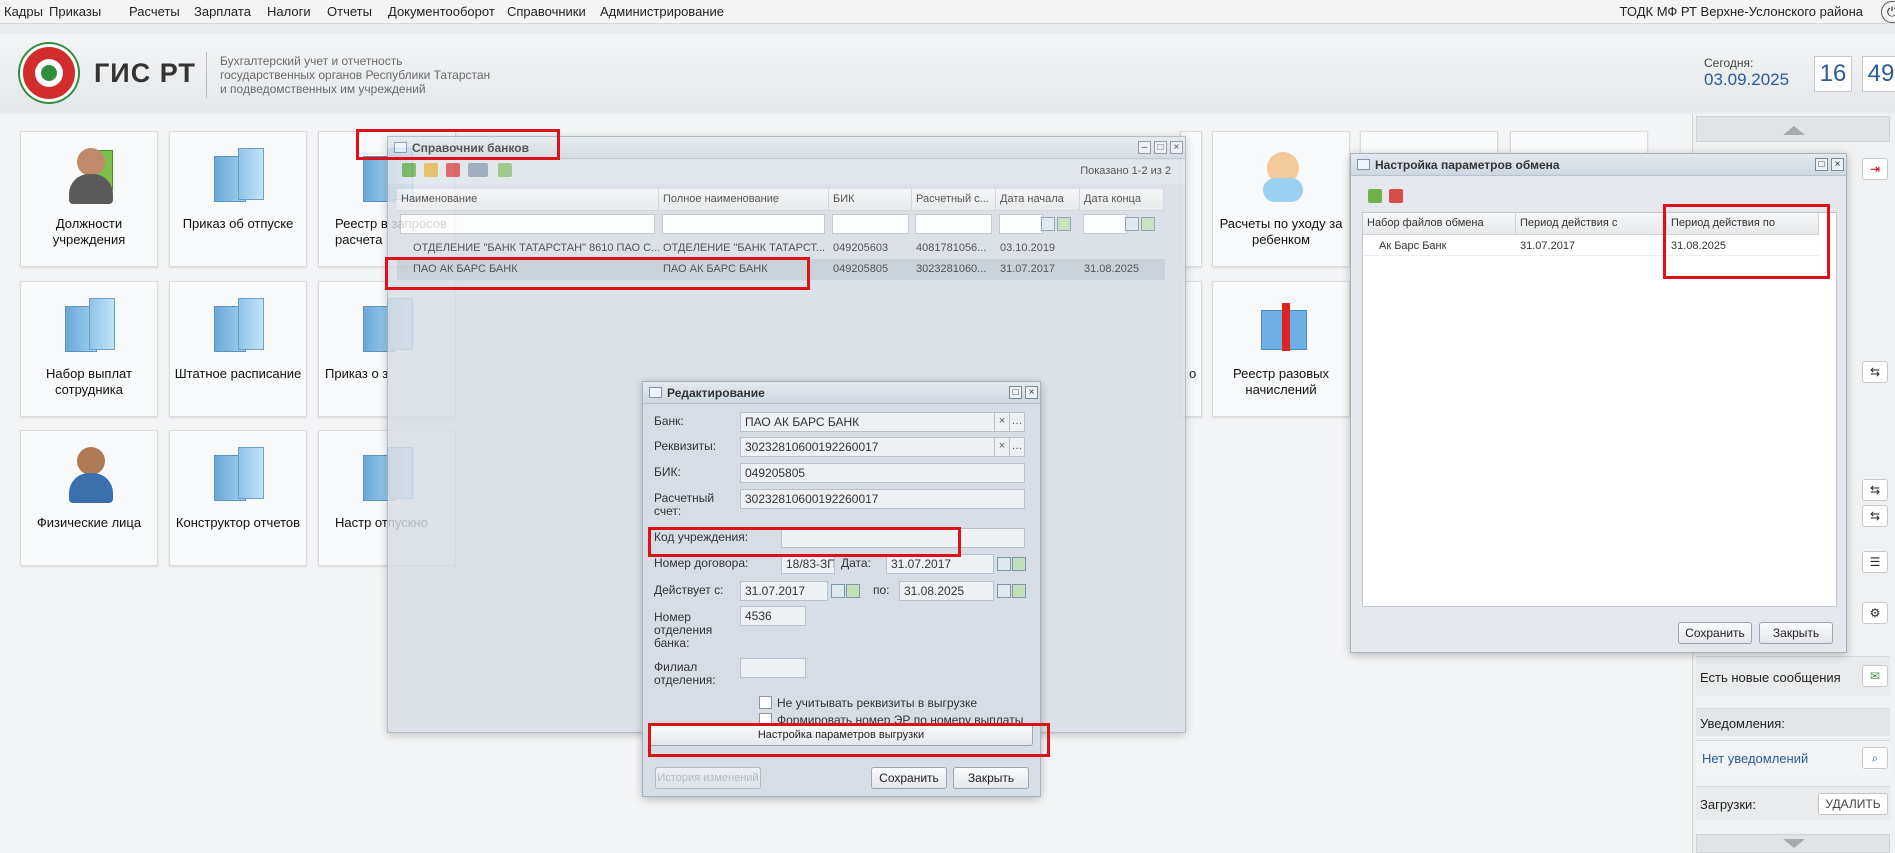 The image size is (1895, 853). Describe the element at coordinates (773, 616) in the screenshot. I see `branch-number-field: 4536` at that location.